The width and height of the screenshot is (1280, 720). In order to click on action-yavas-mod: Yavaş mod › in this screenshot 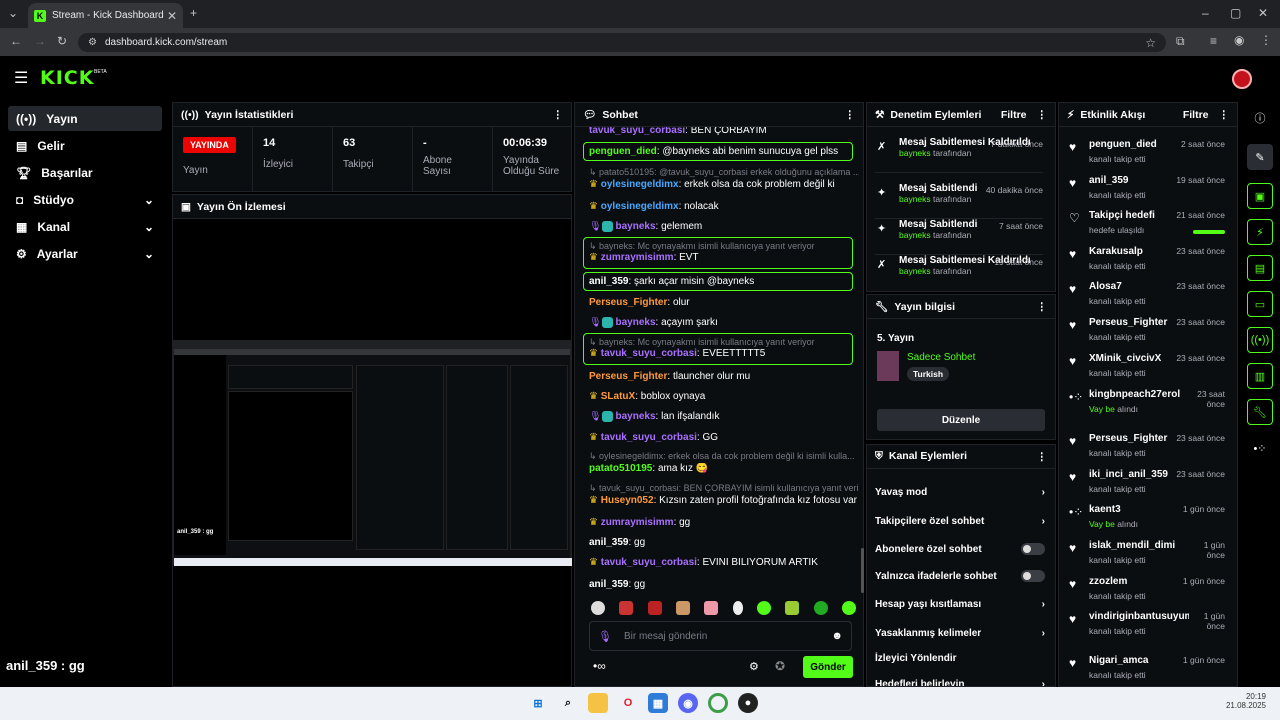, I will do `click(960, 492)`.